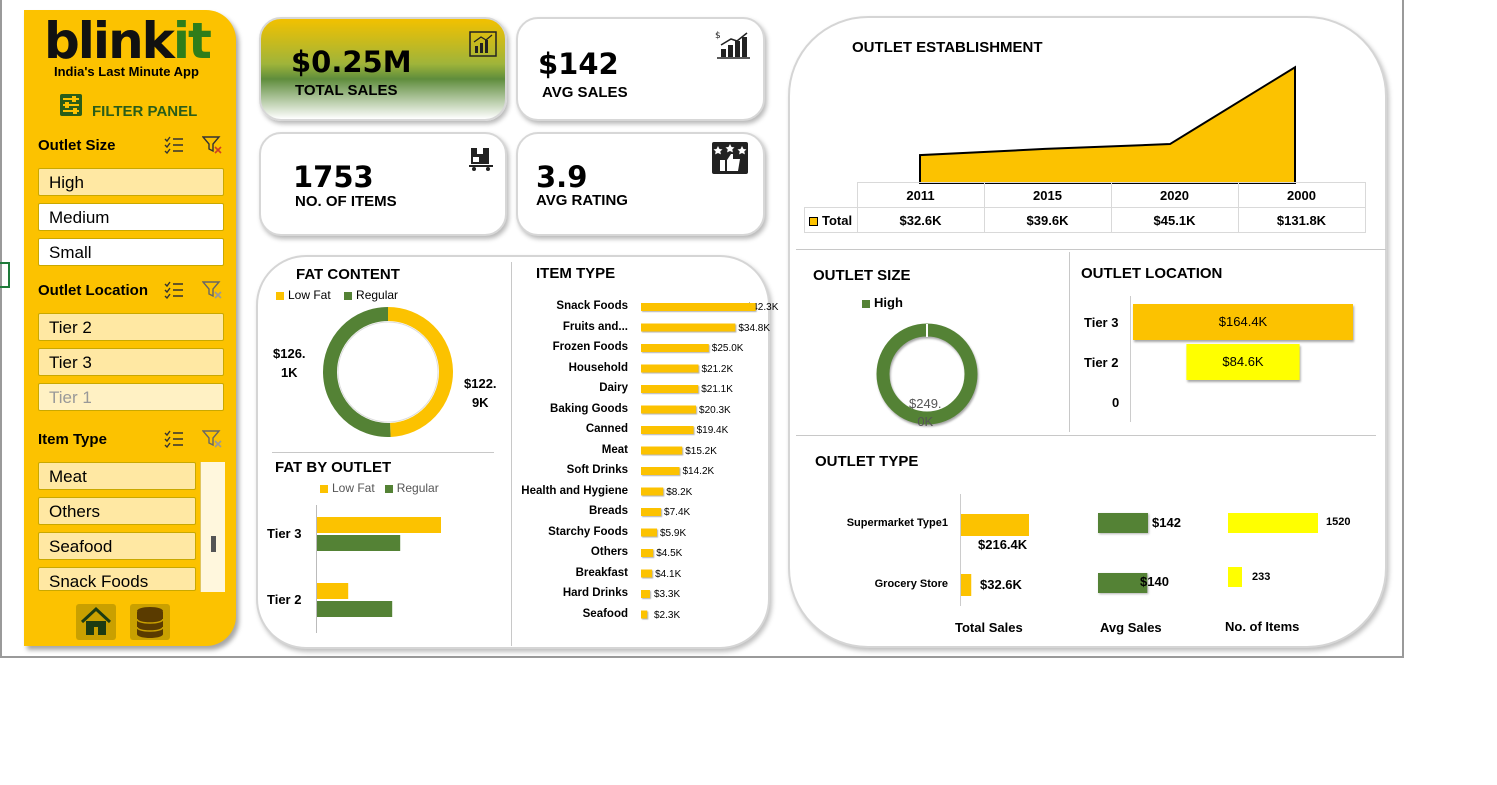  What do you see at coordinates (897, 523) in the screenshot?
I see `row-label: Supermarket Type1` at bounding box center [897, 523].